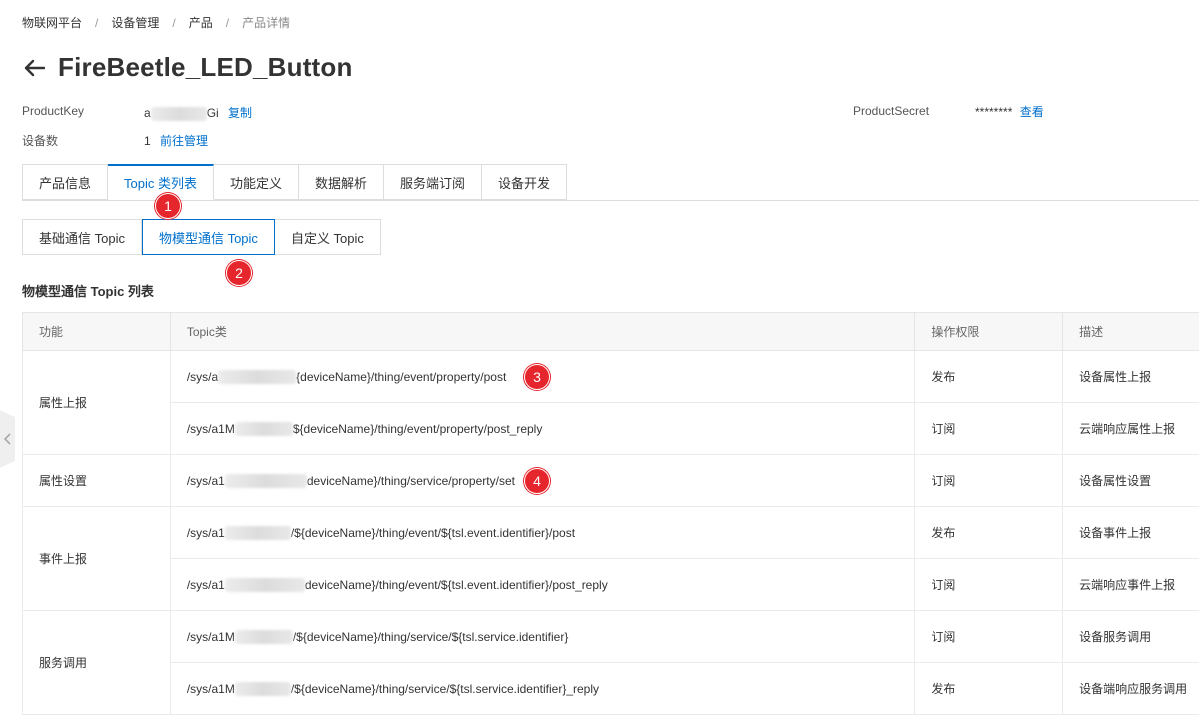  I want to click on column-header-description: 描述, so click(1130, 331).